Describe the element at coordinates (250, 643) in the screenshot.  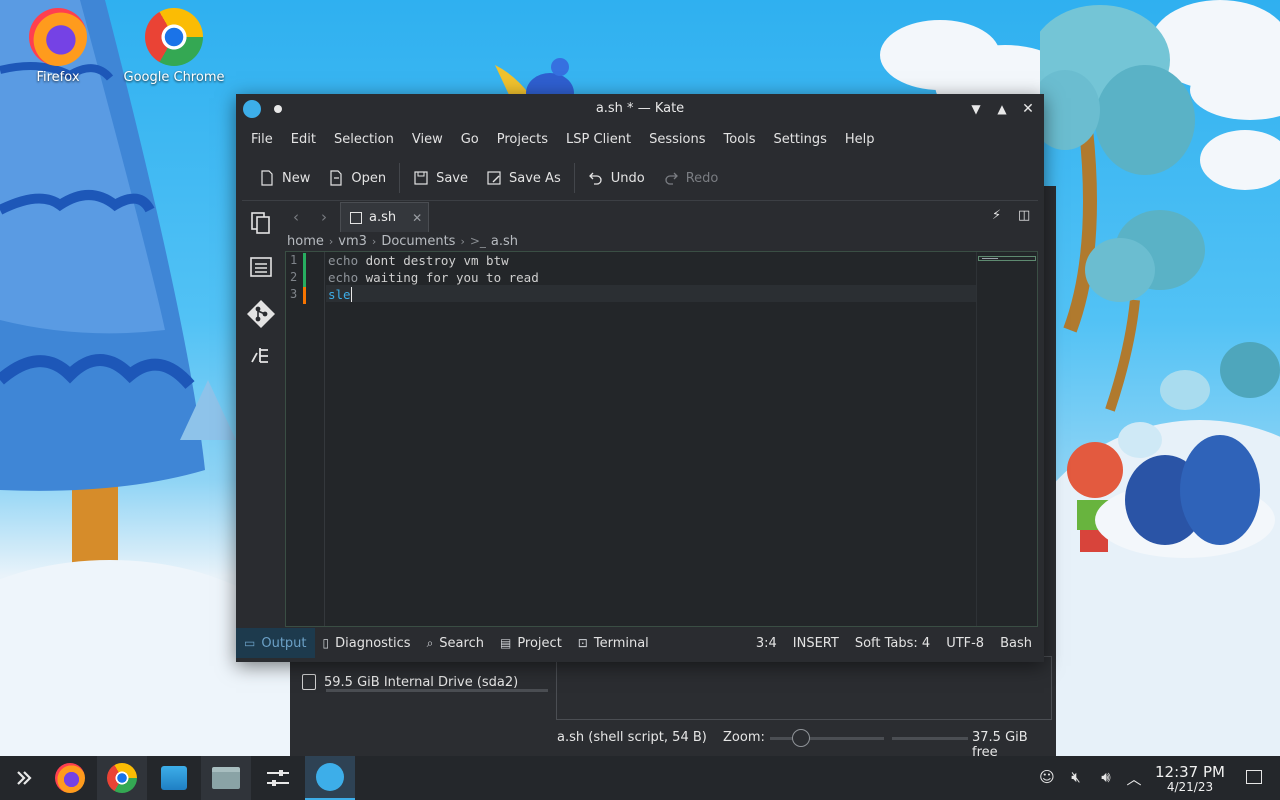
I see `output-icon: ▭` at that location.